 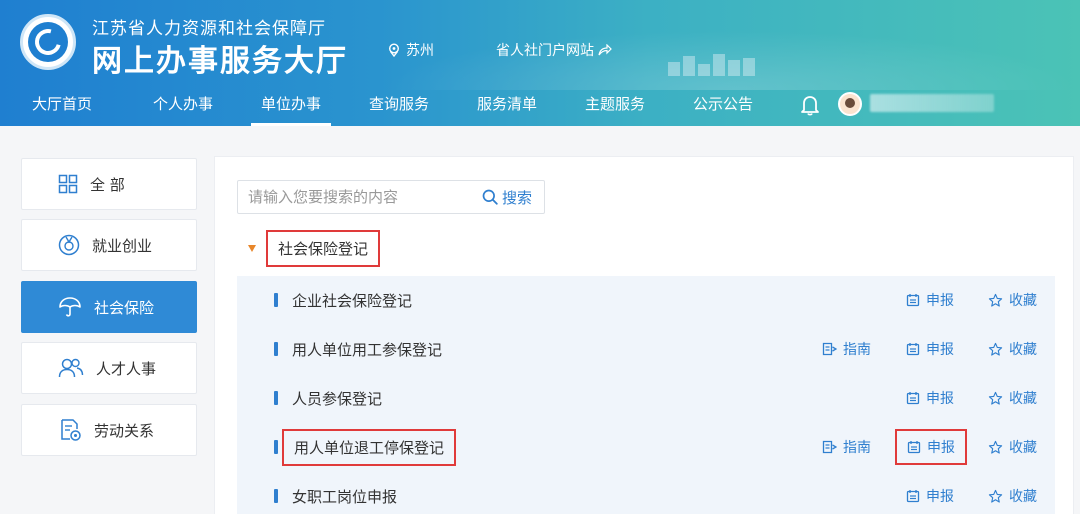 I want to click on site-title: 网上办事服务大厅, so click(x=220, y=58).